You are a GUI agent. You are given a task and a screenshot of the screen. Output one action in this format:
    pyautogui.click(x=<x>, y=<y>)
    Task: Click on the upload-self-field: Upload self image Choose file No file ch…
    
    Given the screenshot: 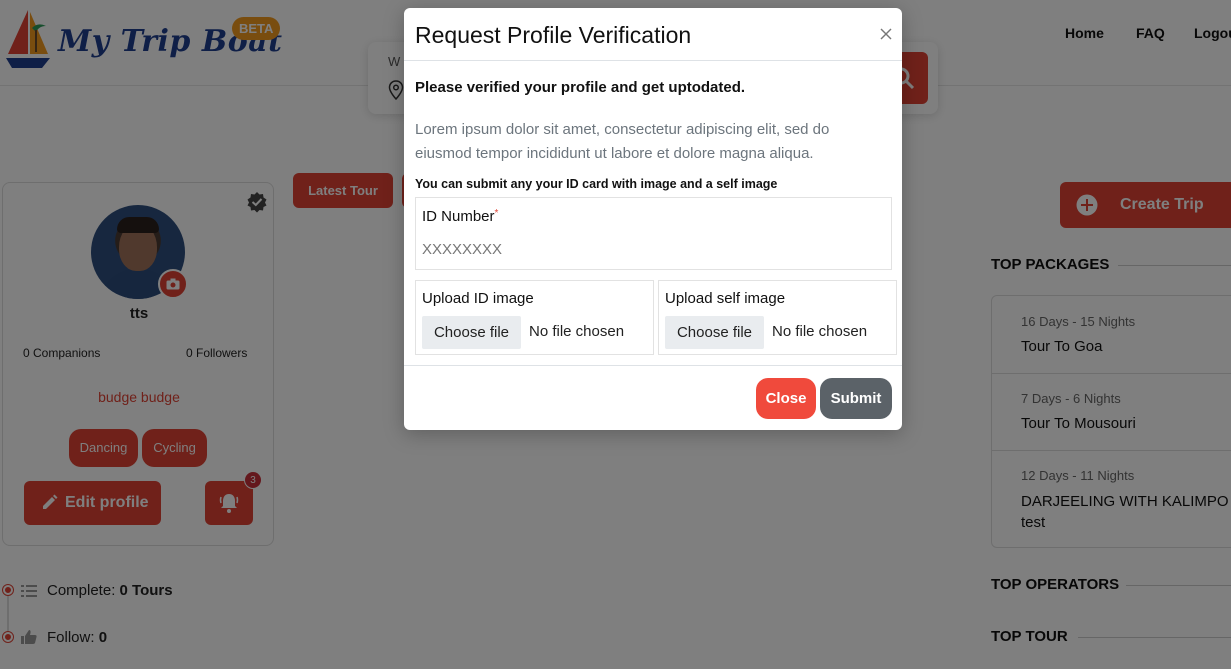 What is the action you would take?
    pyautogui.click(x=777, y=317)
    